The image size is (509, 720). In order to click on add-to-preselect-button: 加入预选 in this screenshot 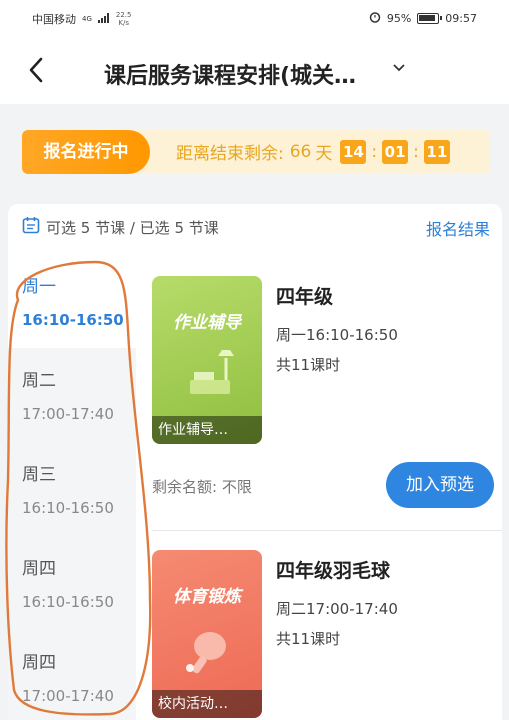, I will do `click(440, 485)`.